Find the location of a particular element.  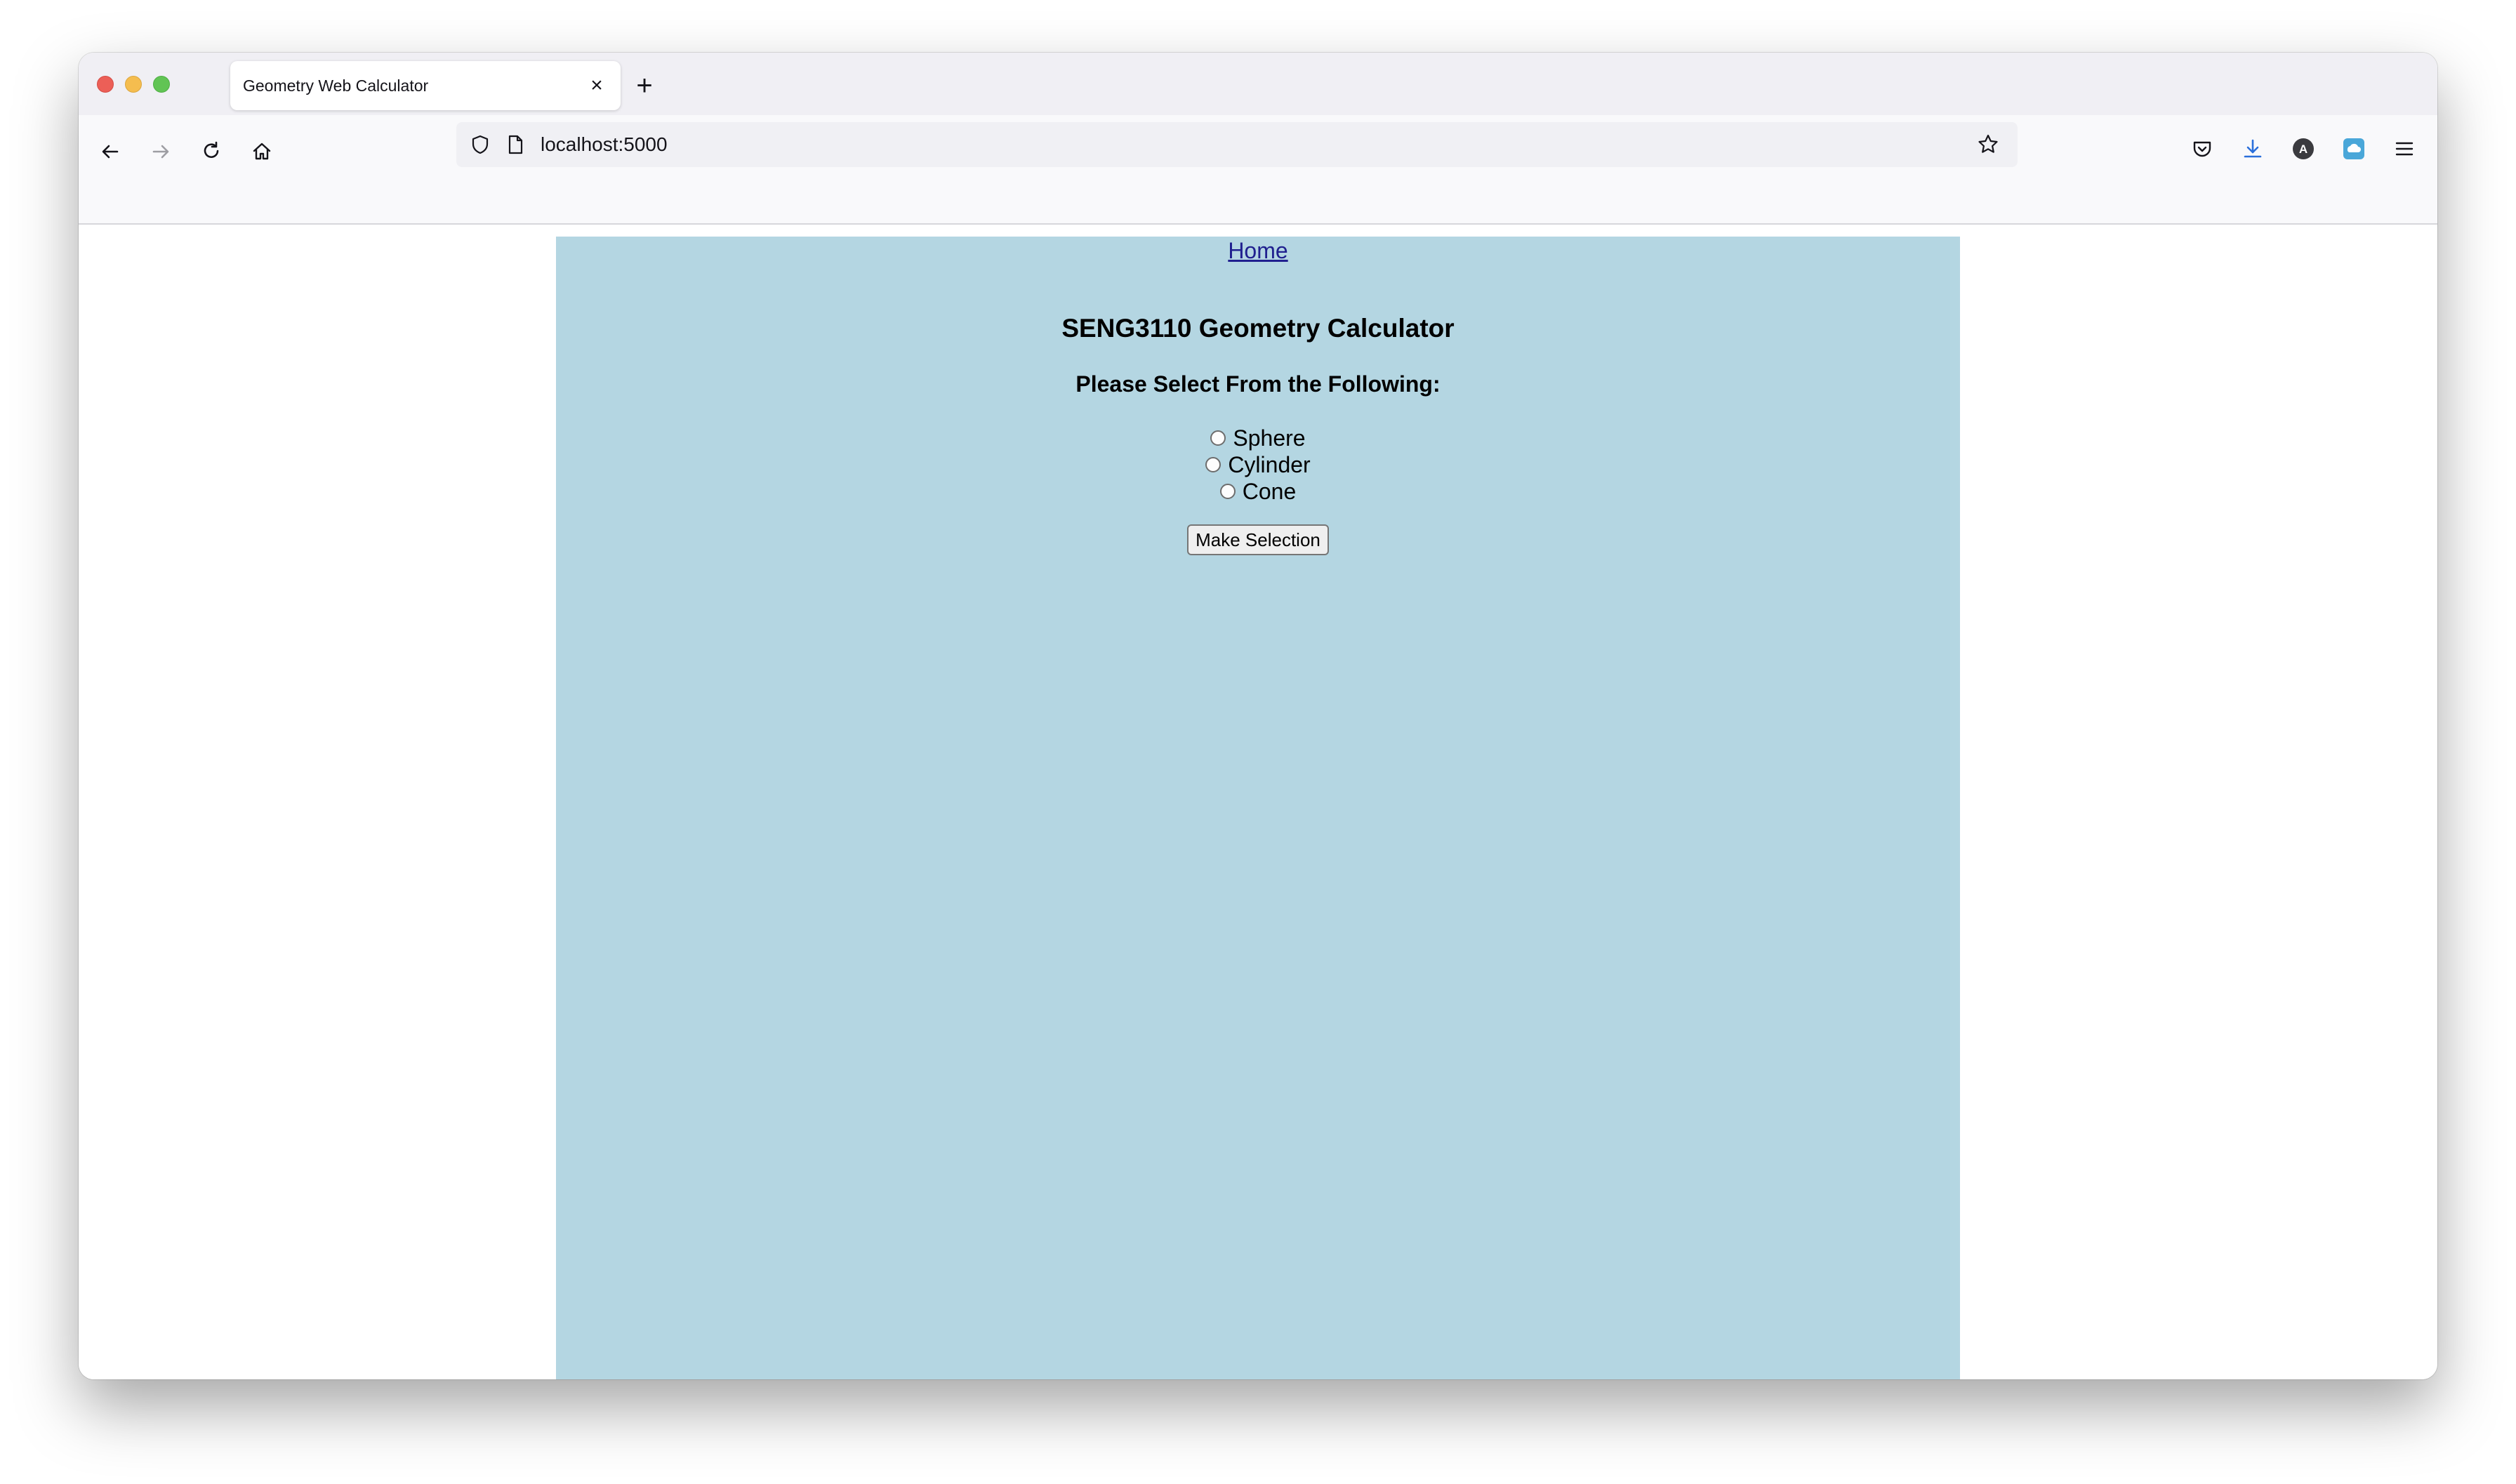

window-zoom-button is located at coordinates (161, 84).